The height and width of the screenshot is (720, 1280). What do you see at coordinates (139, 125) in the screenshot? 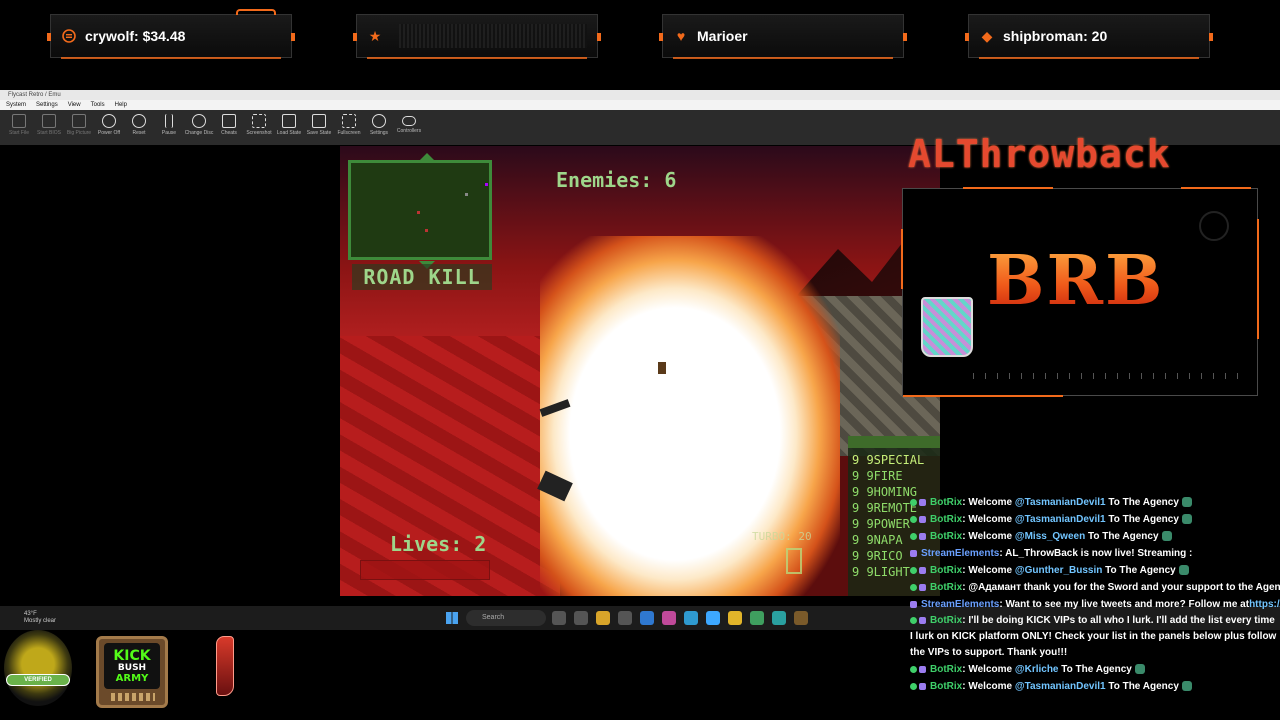
I see `reset-button: Reset` at bounding box center [139, 125].